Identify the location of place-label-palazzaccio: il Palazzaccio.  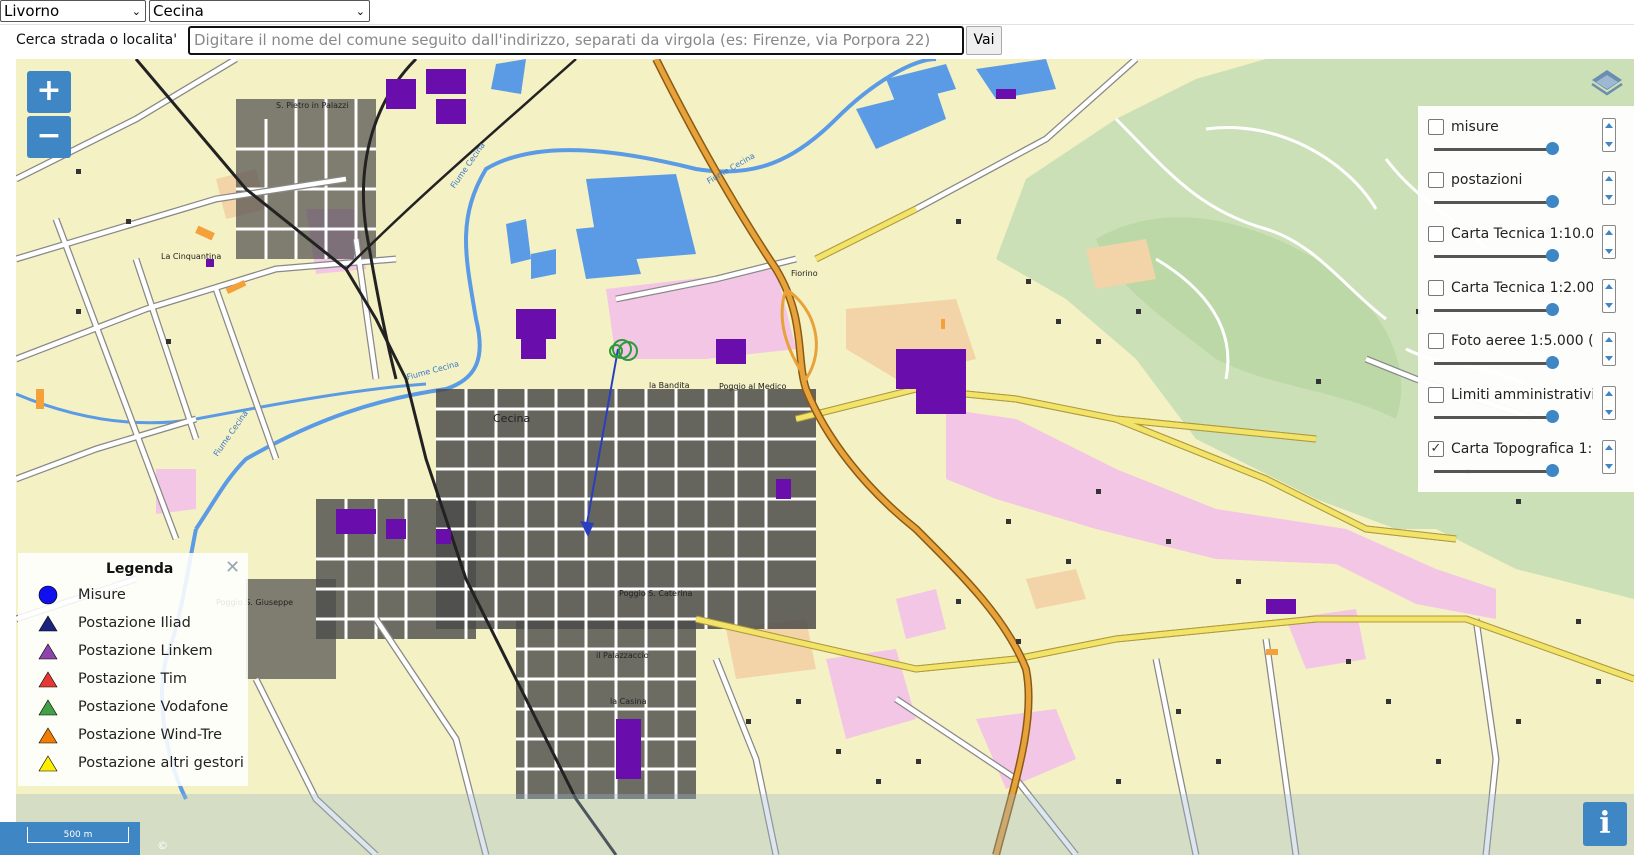
(622, 655).